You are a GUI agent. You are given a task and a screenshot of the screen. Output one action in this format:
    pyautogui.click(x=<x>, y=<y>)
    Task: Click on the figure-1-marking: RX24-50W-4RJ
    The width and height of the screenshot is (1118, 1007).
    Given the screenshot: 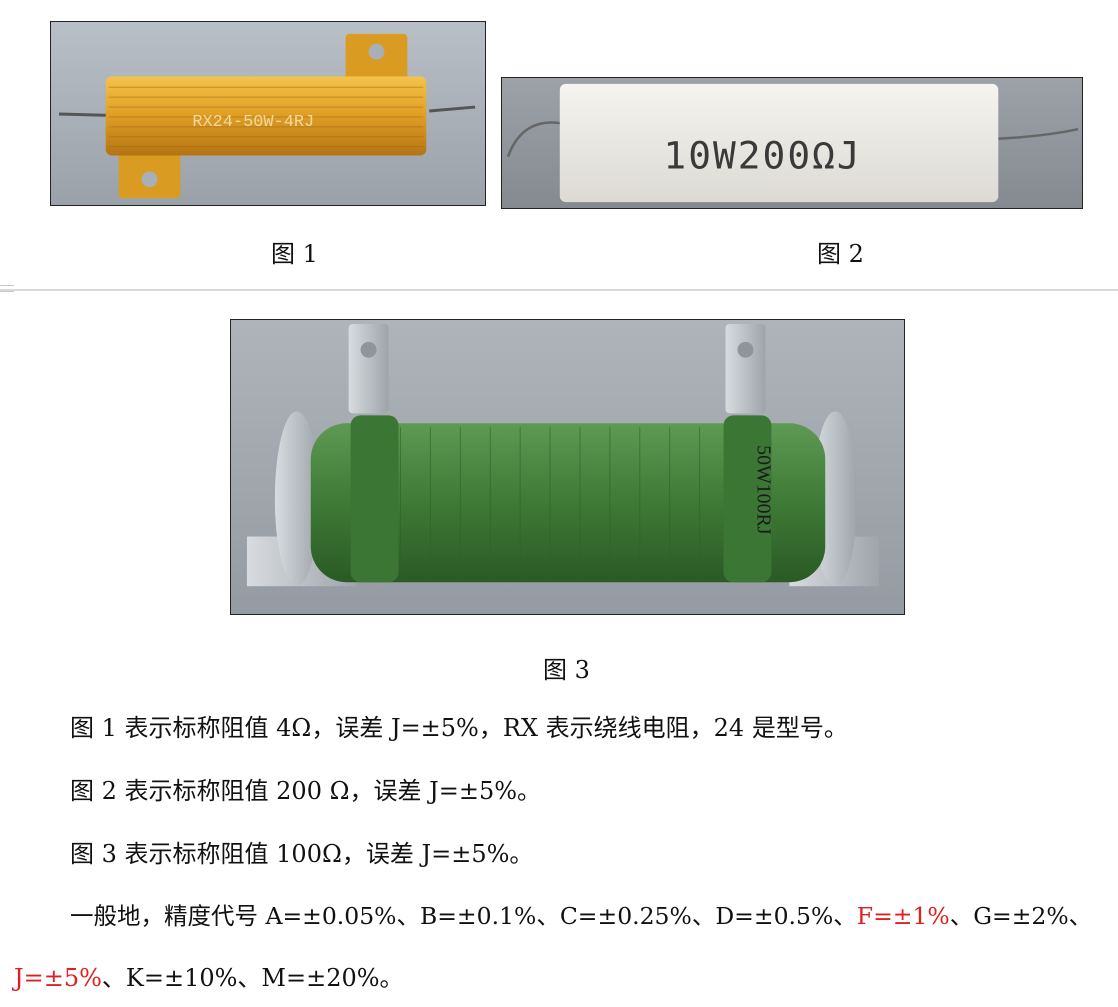 What is the action you would take?
    pyautogui.click(x=253, y=122)
    